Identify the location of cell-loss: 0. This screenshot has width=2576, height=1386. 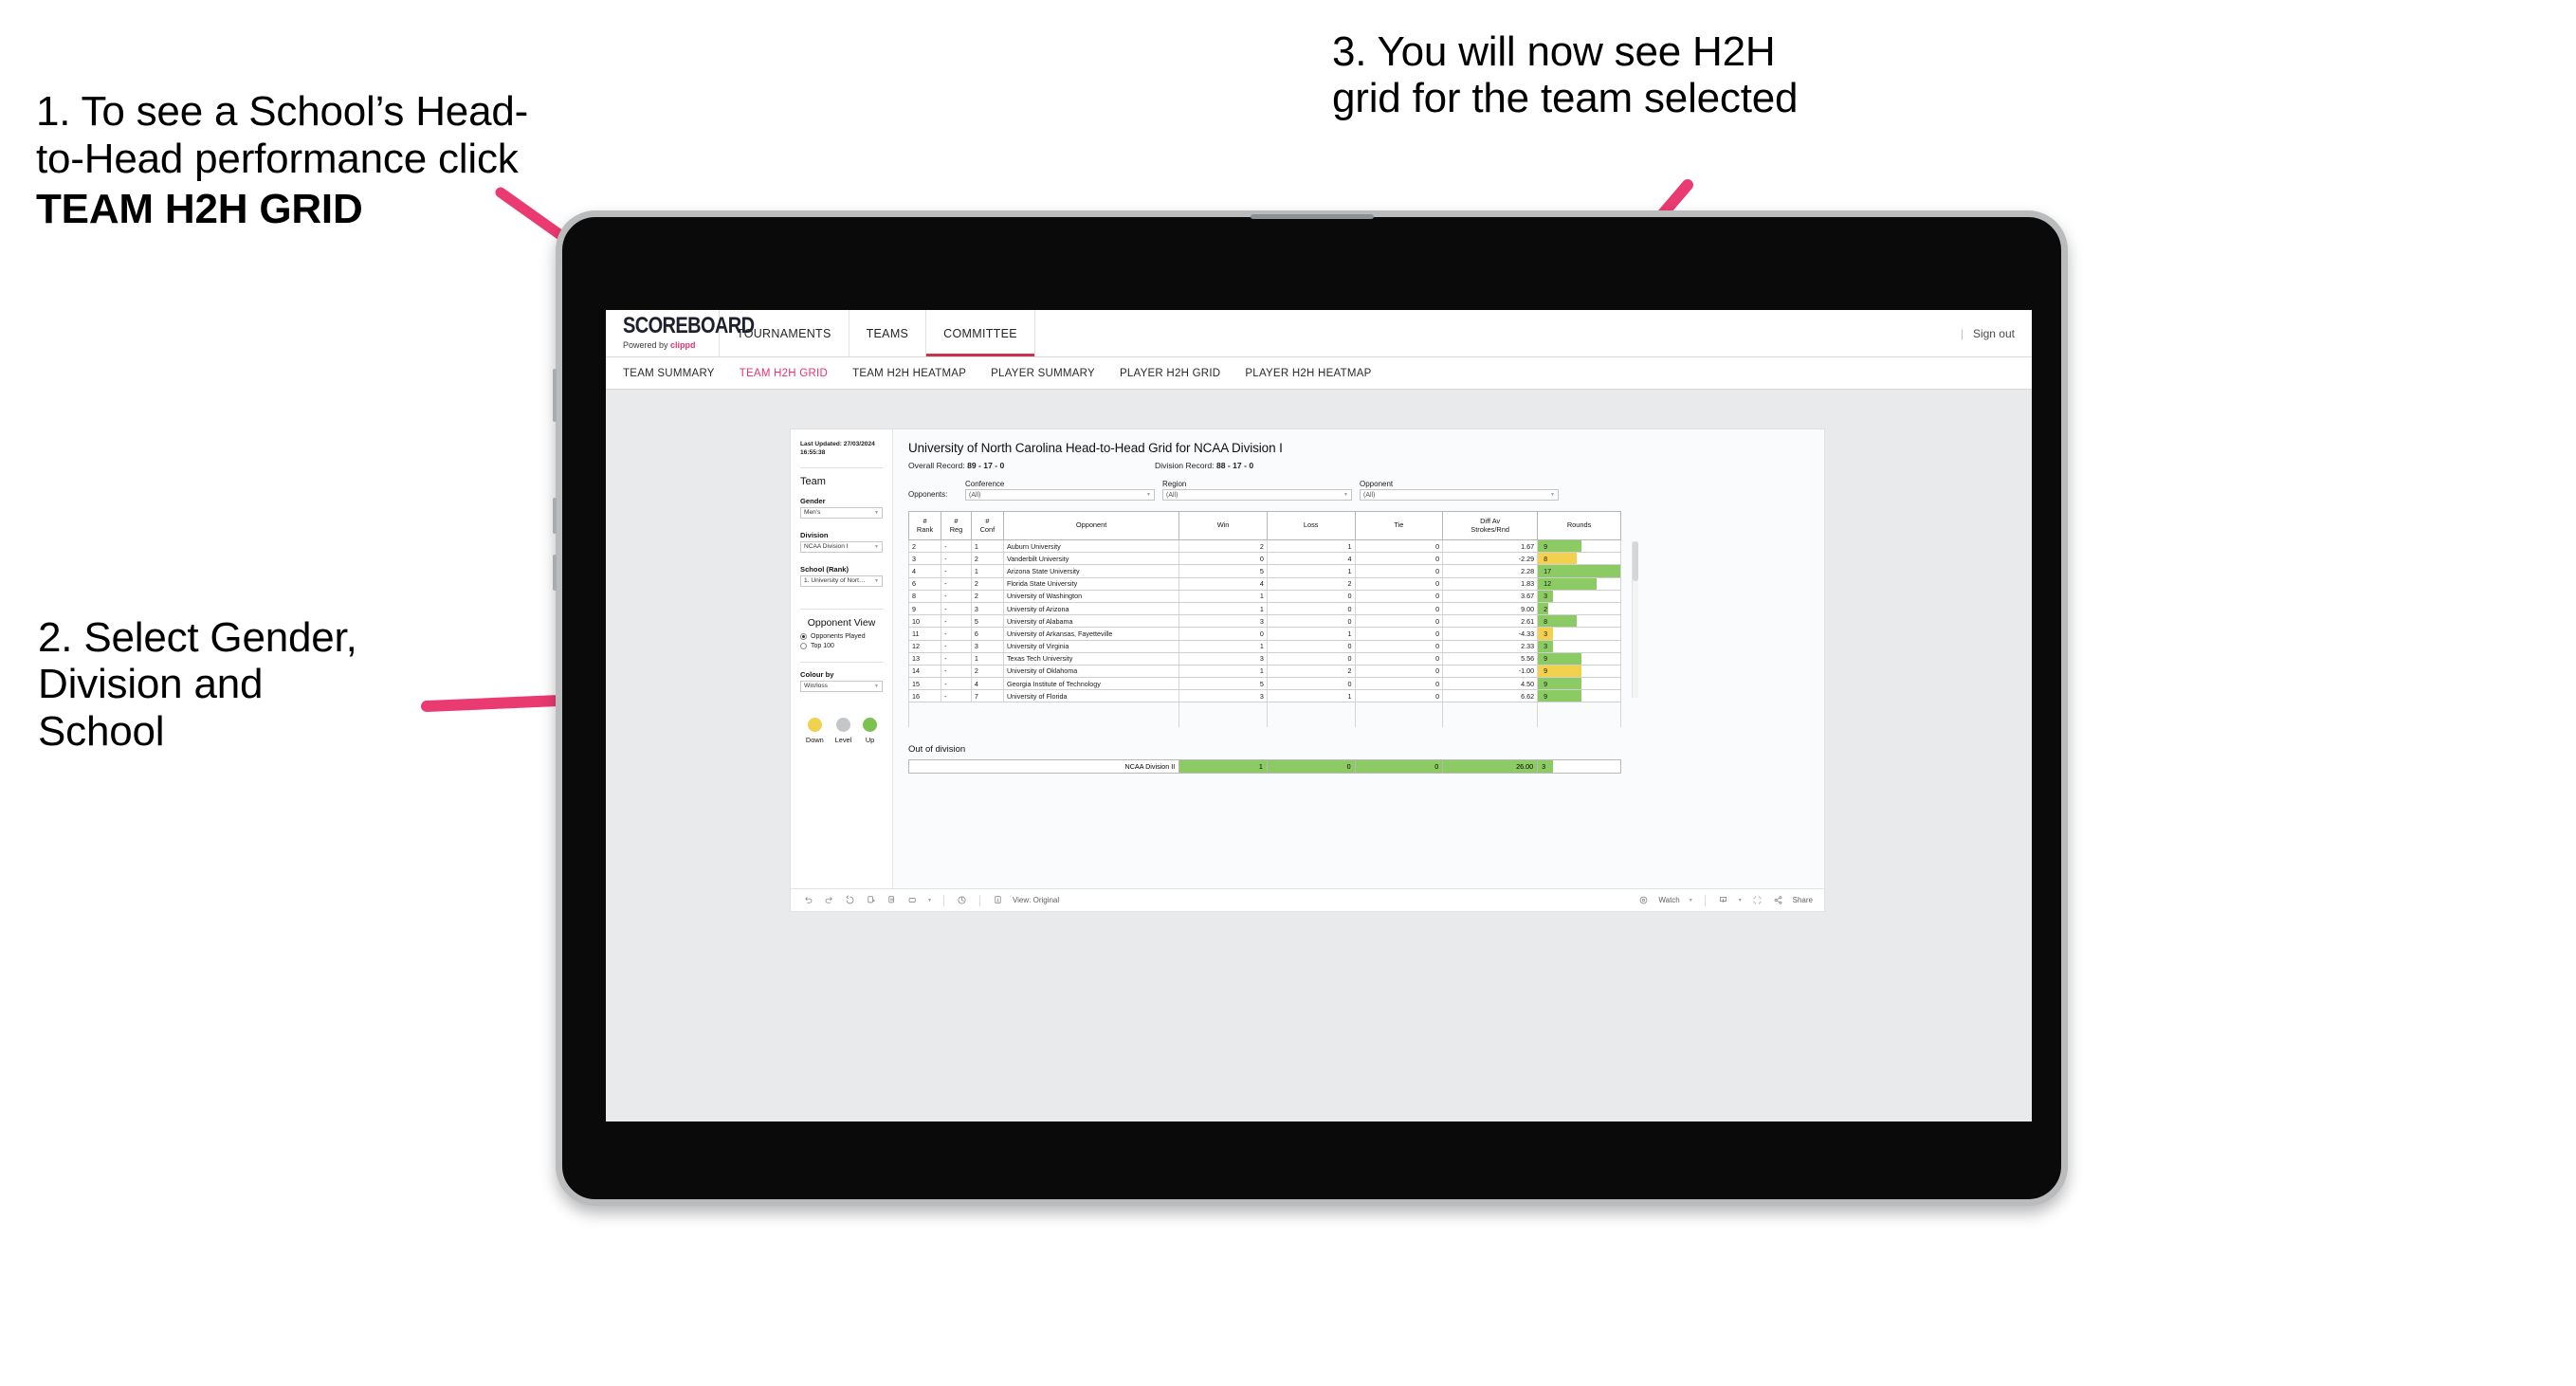
(1311, 647).